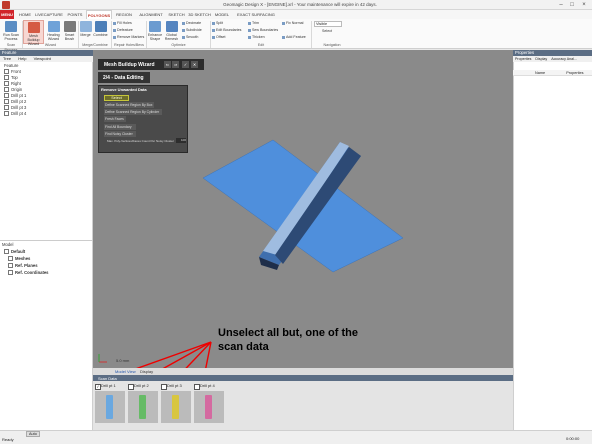 The width and height of the screenshot is (592, 444). What do you see at coordinates (99, 14) in the screenshot?
I see `tab-polygons: POLYGONS` at bounding box center [99, 14].